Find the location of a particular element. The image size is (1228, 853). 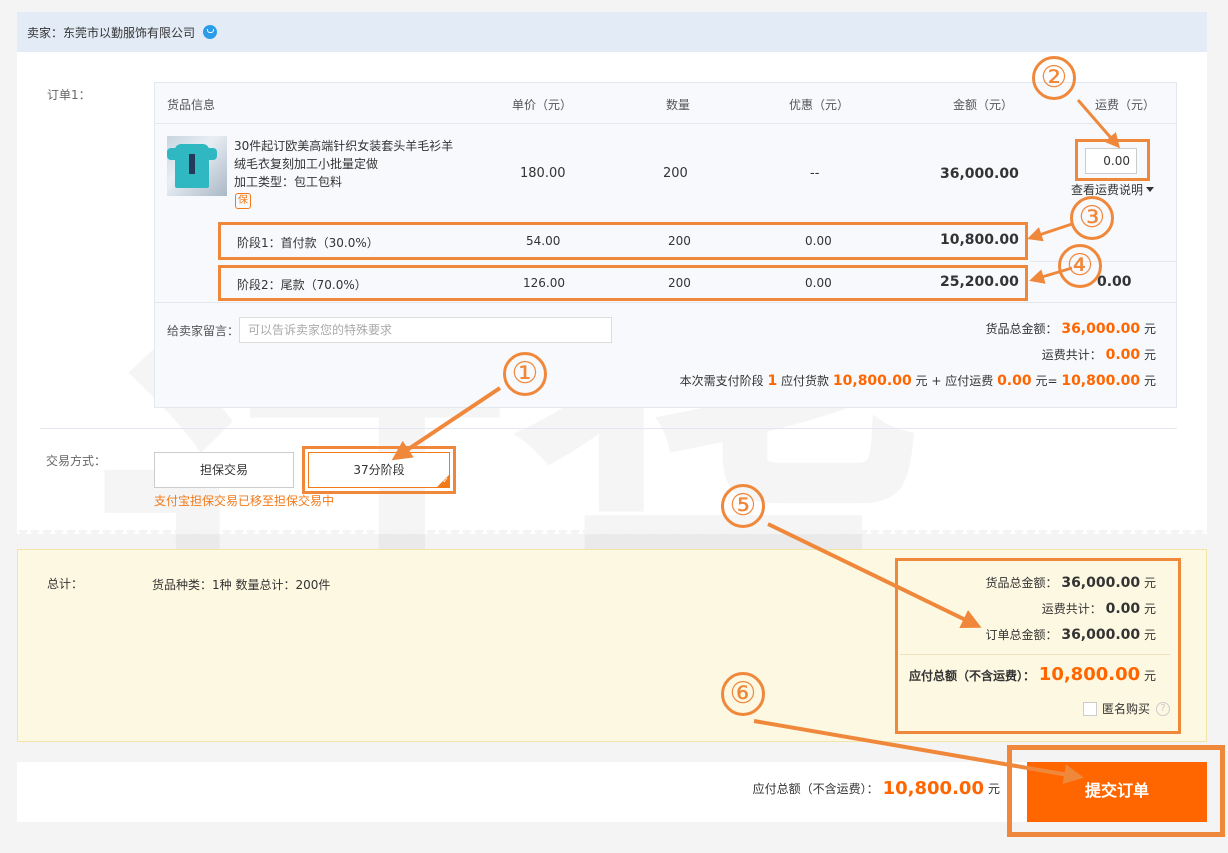

stage1-unit-price: 54.00 is located at coordinates (543, 241).